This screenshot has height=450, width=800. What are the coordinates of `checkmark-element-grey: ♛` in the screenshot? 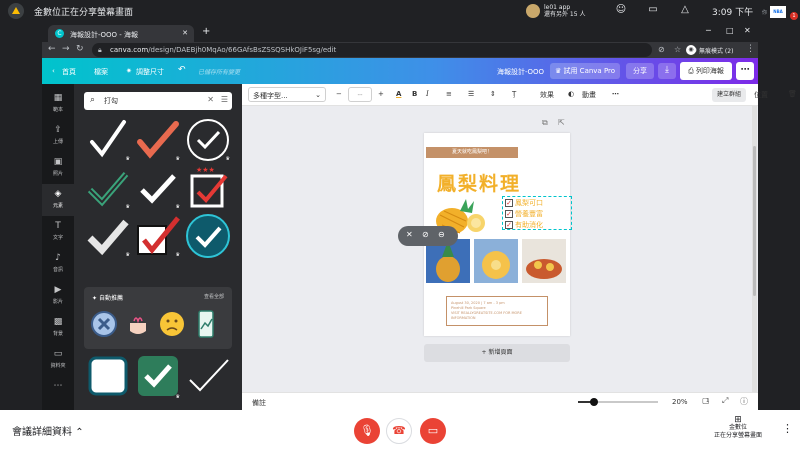 It's located at (108, 236).